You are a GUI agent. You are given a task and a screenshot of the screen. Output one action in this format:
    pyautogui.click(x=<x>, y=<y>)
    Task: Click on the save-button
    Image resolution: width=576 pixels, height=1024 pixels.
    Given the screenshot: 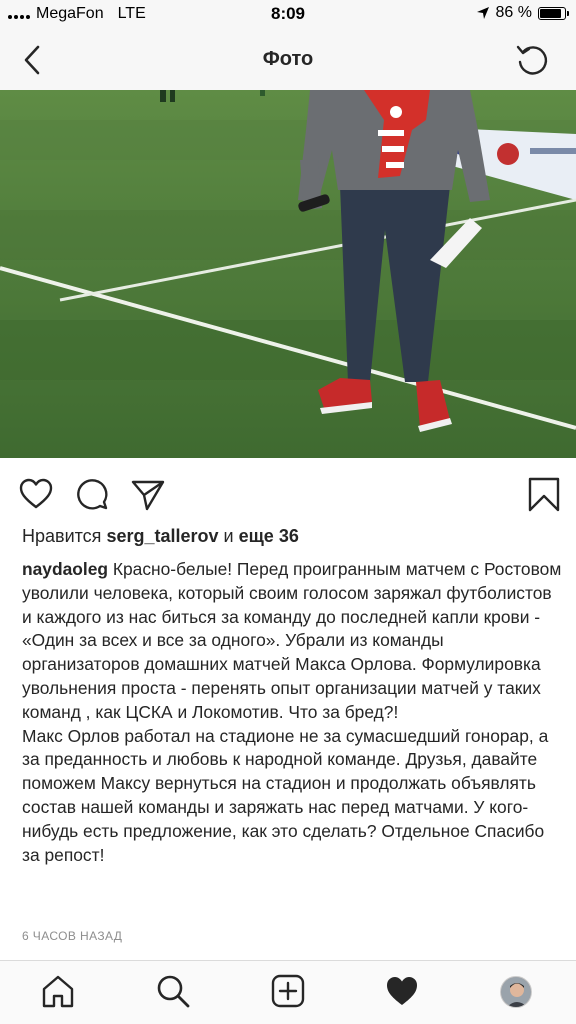 What is the action you would take?
    pyautogui.click(x=544, y=494)
    